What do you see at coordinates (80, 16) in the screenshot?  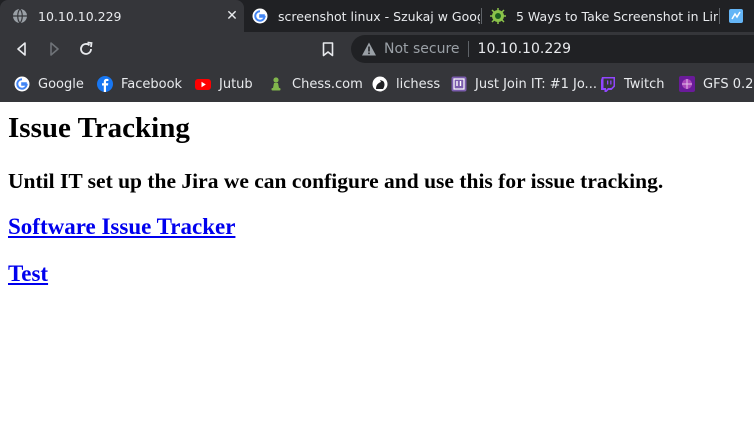 I see `tab-title: 10.10.10.229` at bounding box center [80, 16].